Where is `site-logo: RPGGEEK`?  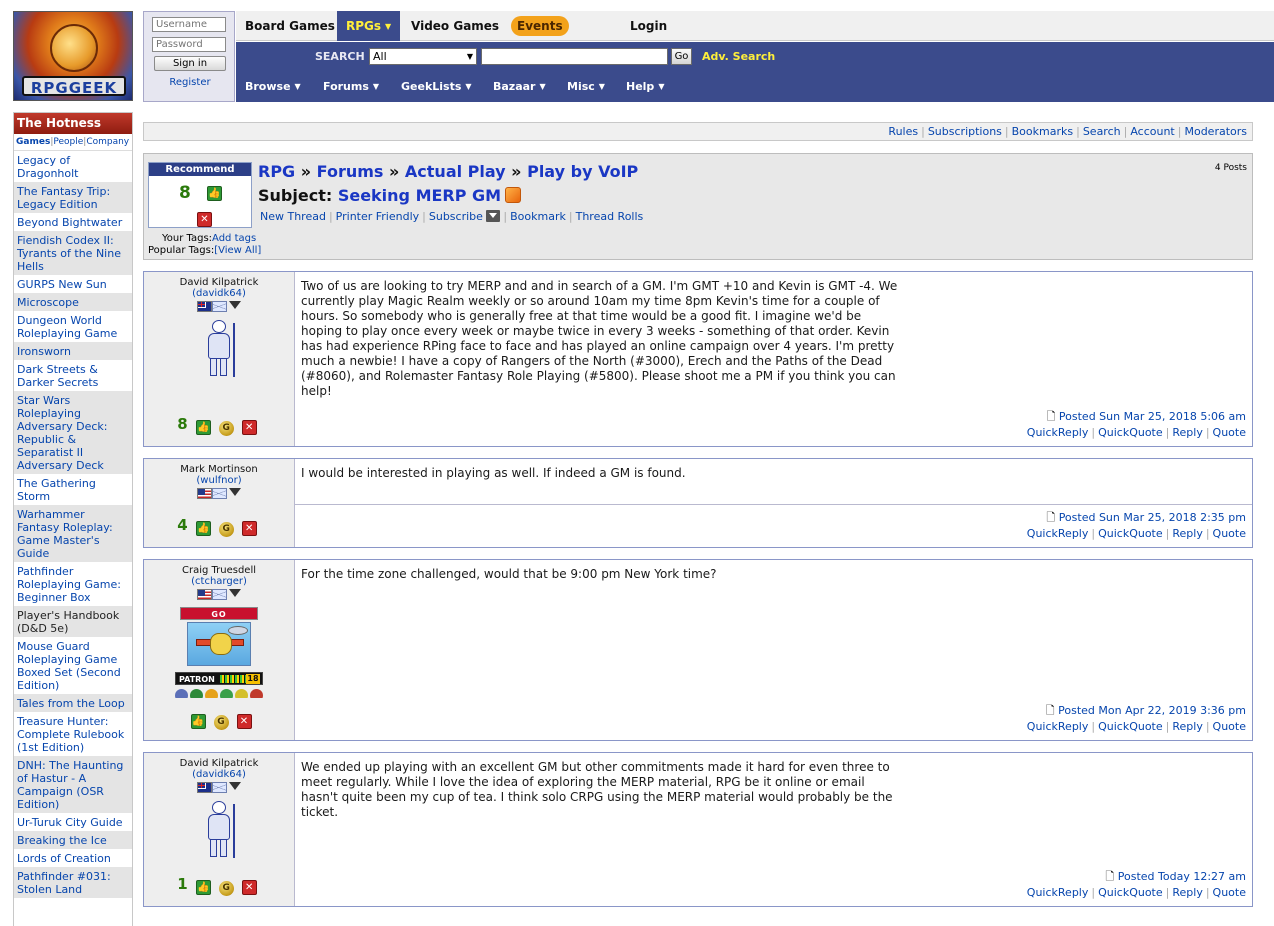
site-logo: RPGGEEK is located at coordinates (73, 56).